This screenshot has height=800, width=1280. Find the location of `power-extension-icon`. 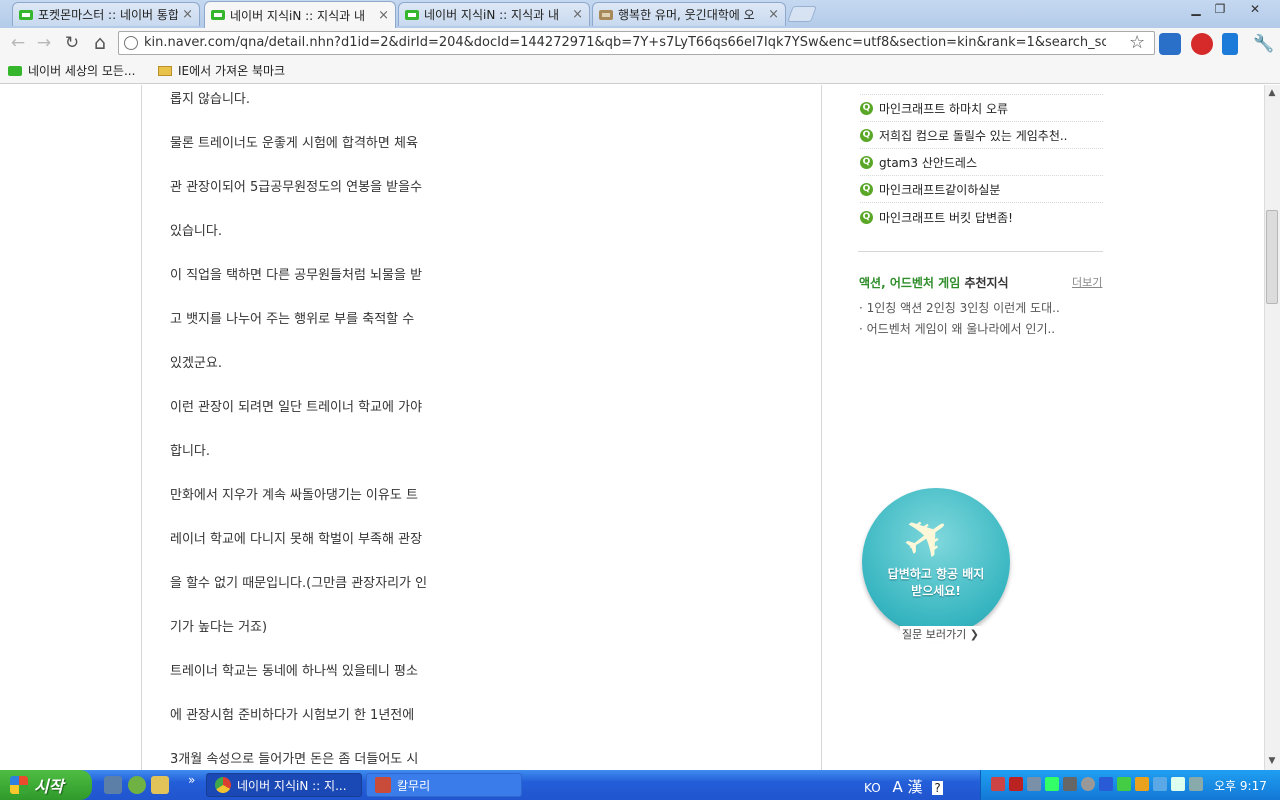

power-extension-icon is located at coordinates (1202, 44).